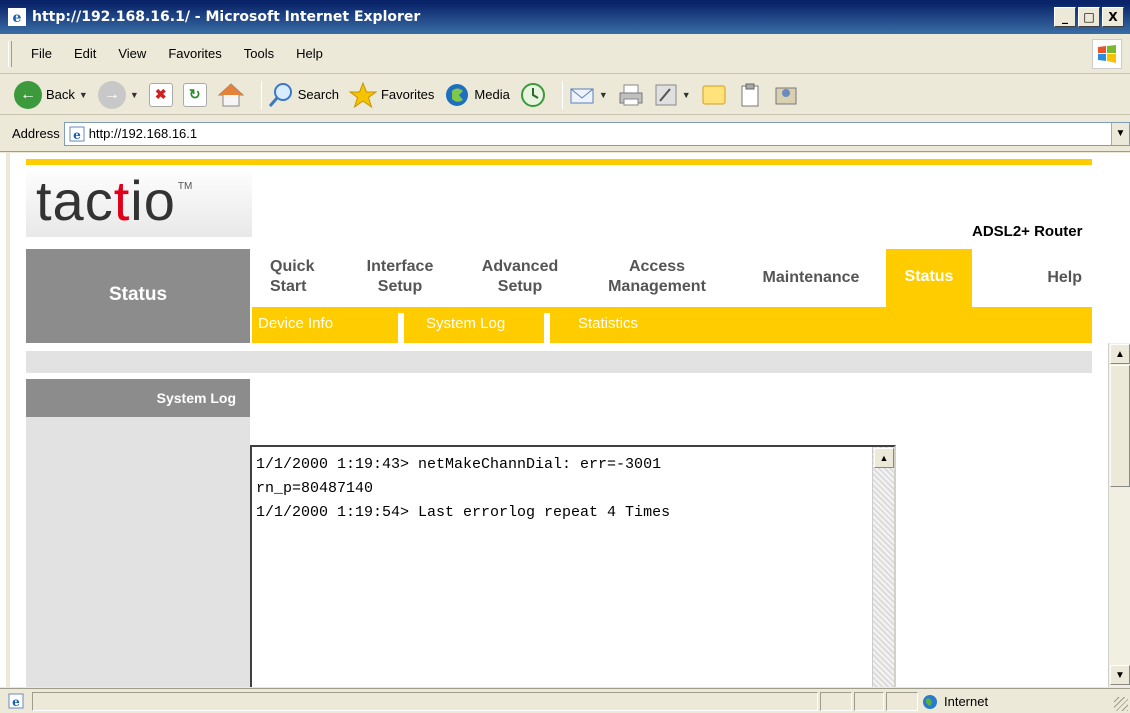 Image resolution: width=1130 pixels, height=713 pixels. I want to click on forward-button: → ▼, so click(118, 94).